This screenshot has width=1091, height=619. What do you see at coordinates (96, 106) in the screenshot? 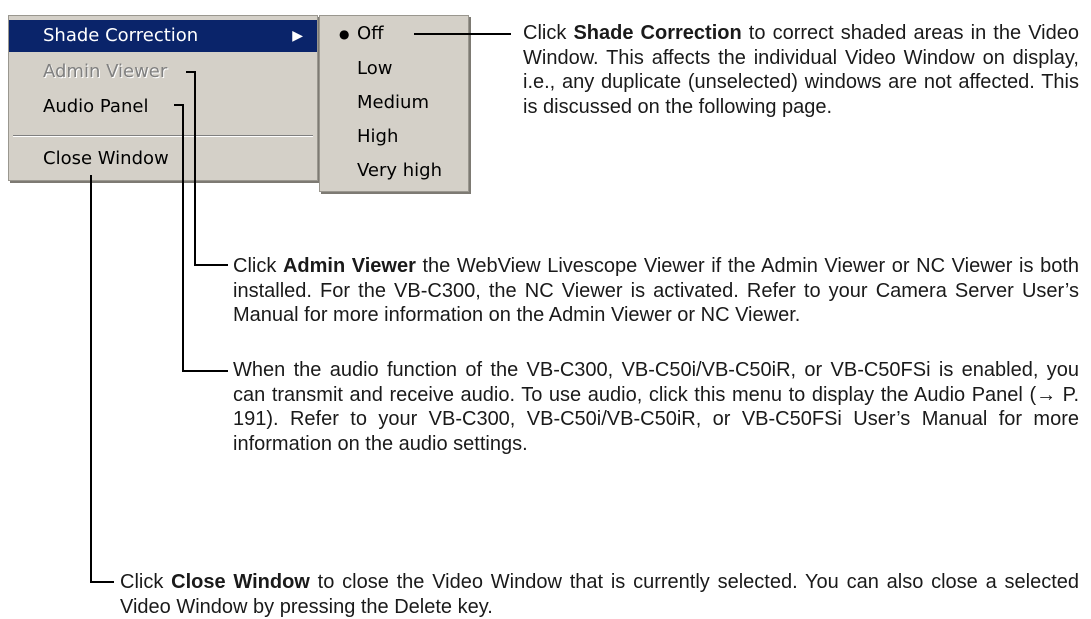
I see `menu-item-label: Audio Panel` at bounding box center [96, 106].